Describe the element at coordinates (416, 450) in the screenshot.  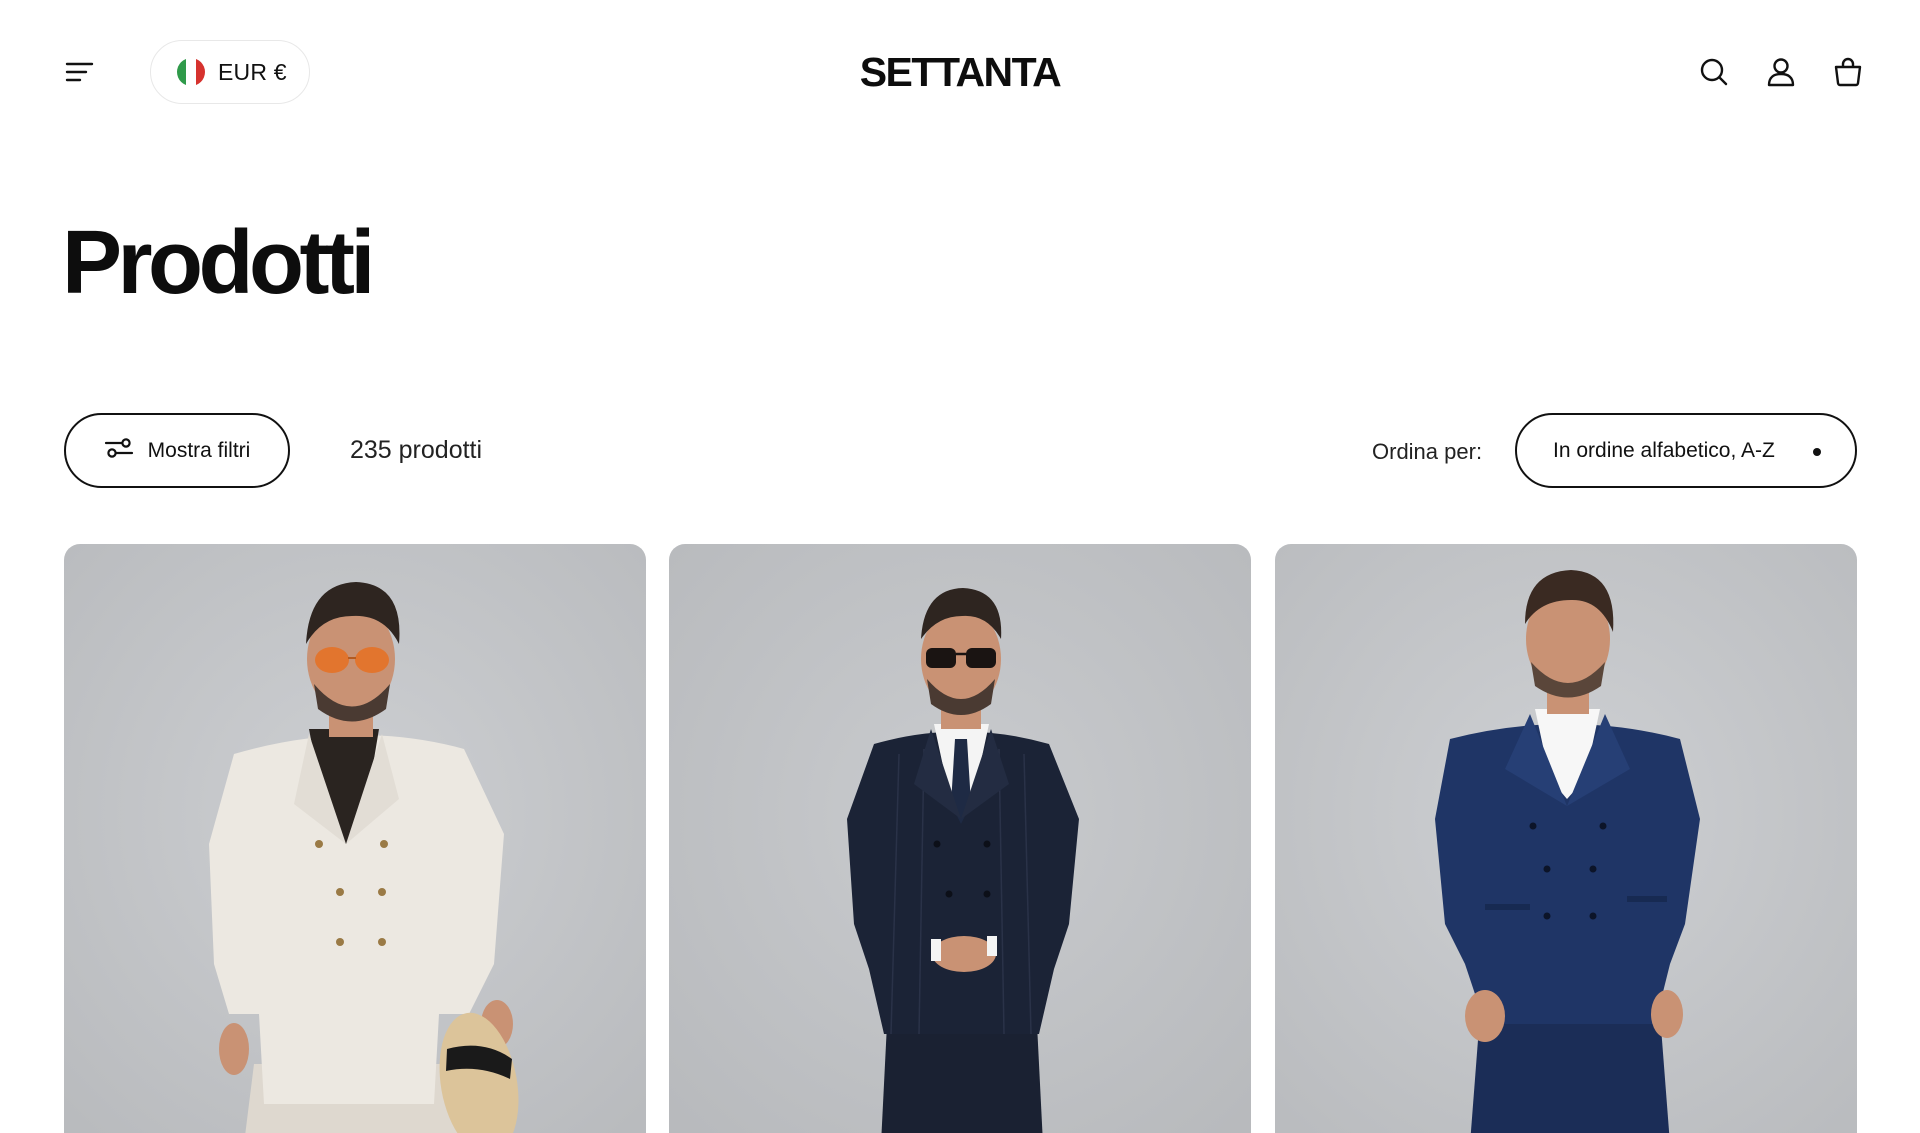
I see `product-count: 235 prodotti` at that location.